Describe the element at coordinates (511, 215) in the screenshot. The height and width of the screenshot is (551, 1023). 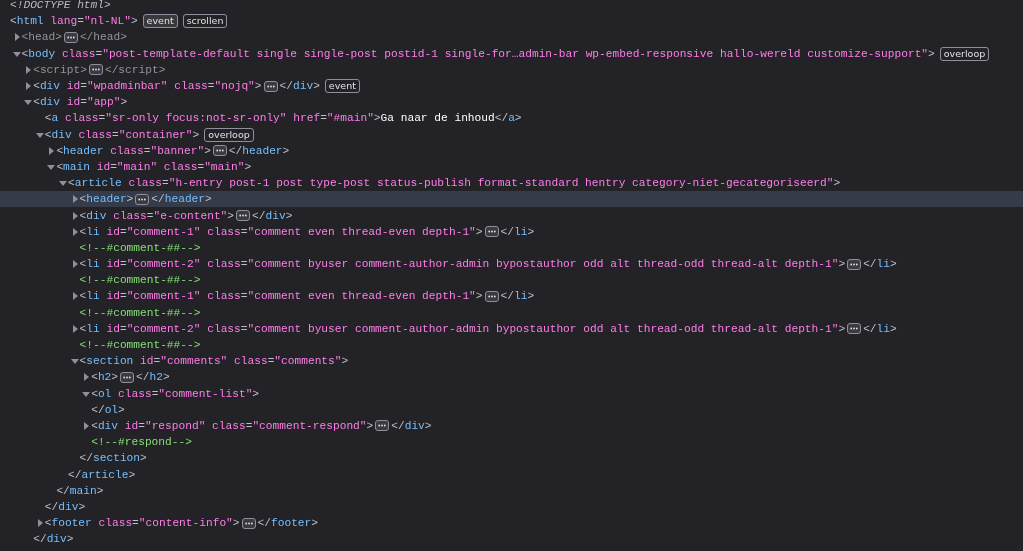
I see `tree-row: <div class="e-content"> </div>` at that location.